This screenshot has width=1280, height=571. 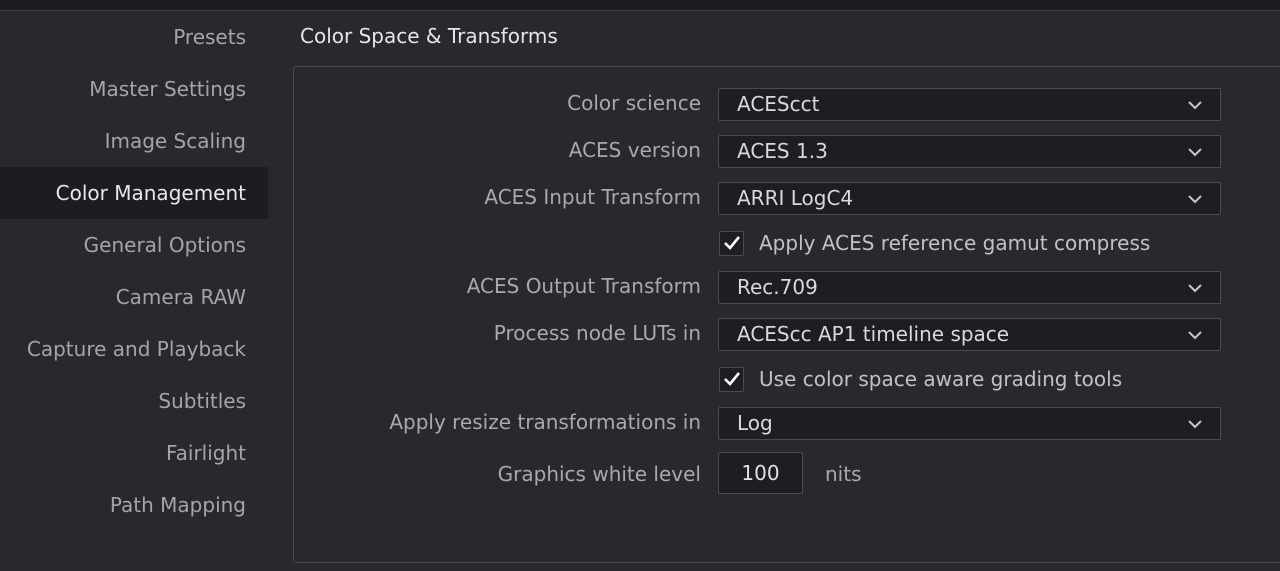 I want to click on resize-transform-value: Log, so click(x=755, y=423).